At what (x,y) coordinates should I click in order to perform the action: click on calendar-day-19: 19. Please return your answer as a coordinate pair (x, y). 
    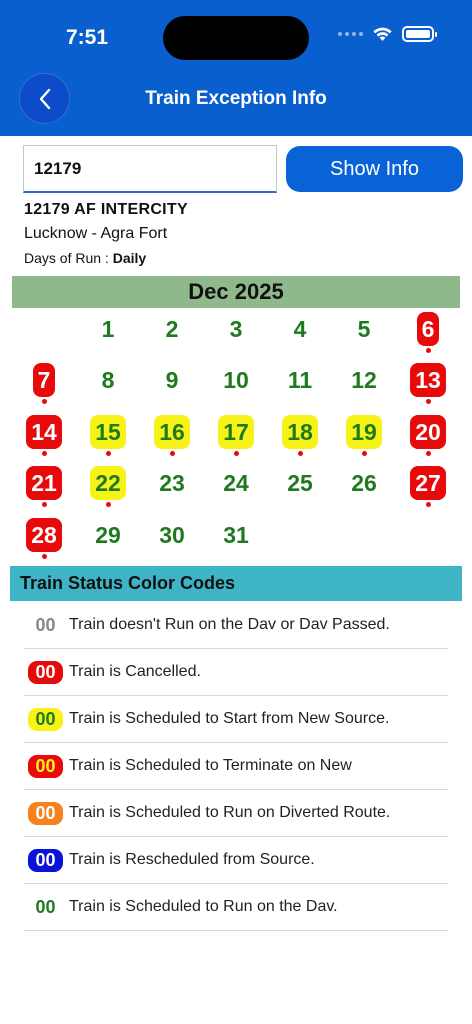
    Looking at the image, I should click on (364, 435).